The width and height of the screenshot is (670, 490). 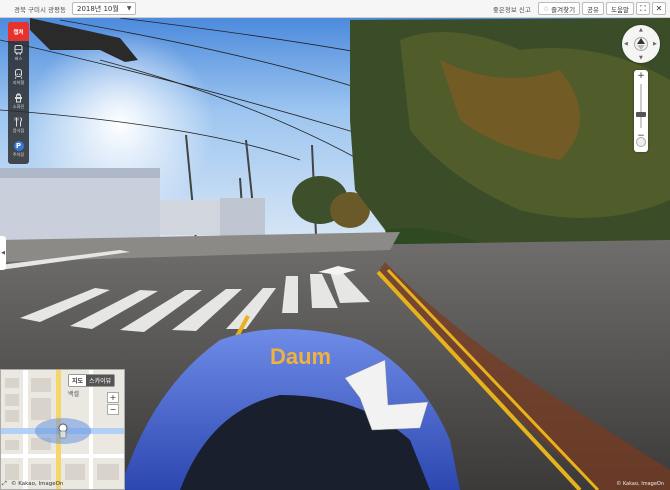 What do you see at coordinates (641, 30) in the screenshot?
I see `pan-up-icon: ▲` at bounding box center [641, 30].